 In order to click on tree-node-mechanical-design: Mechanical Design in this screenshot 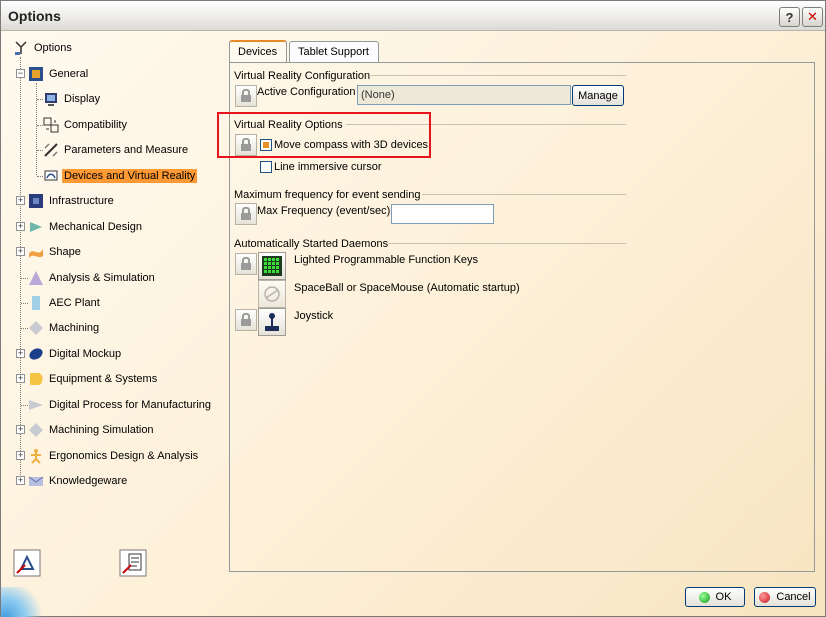, I will do `click(86, 227)`.